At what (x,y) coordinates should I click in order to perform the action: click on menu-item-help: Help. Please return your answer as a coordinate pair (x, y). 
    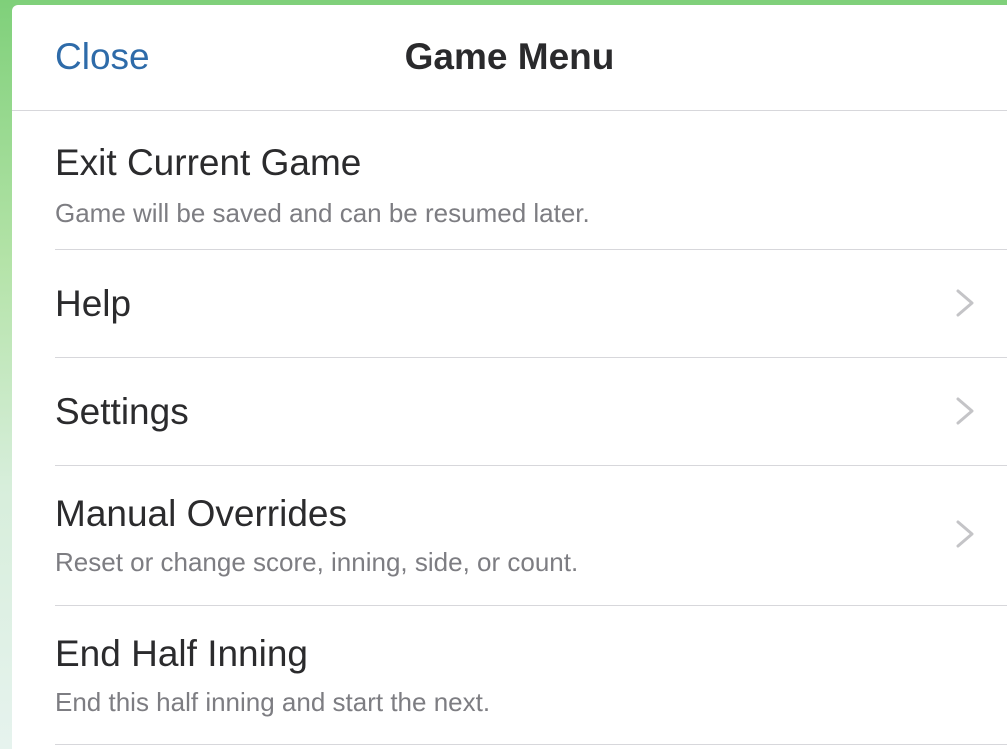
    Looking at the image, I should click on (531, 304).